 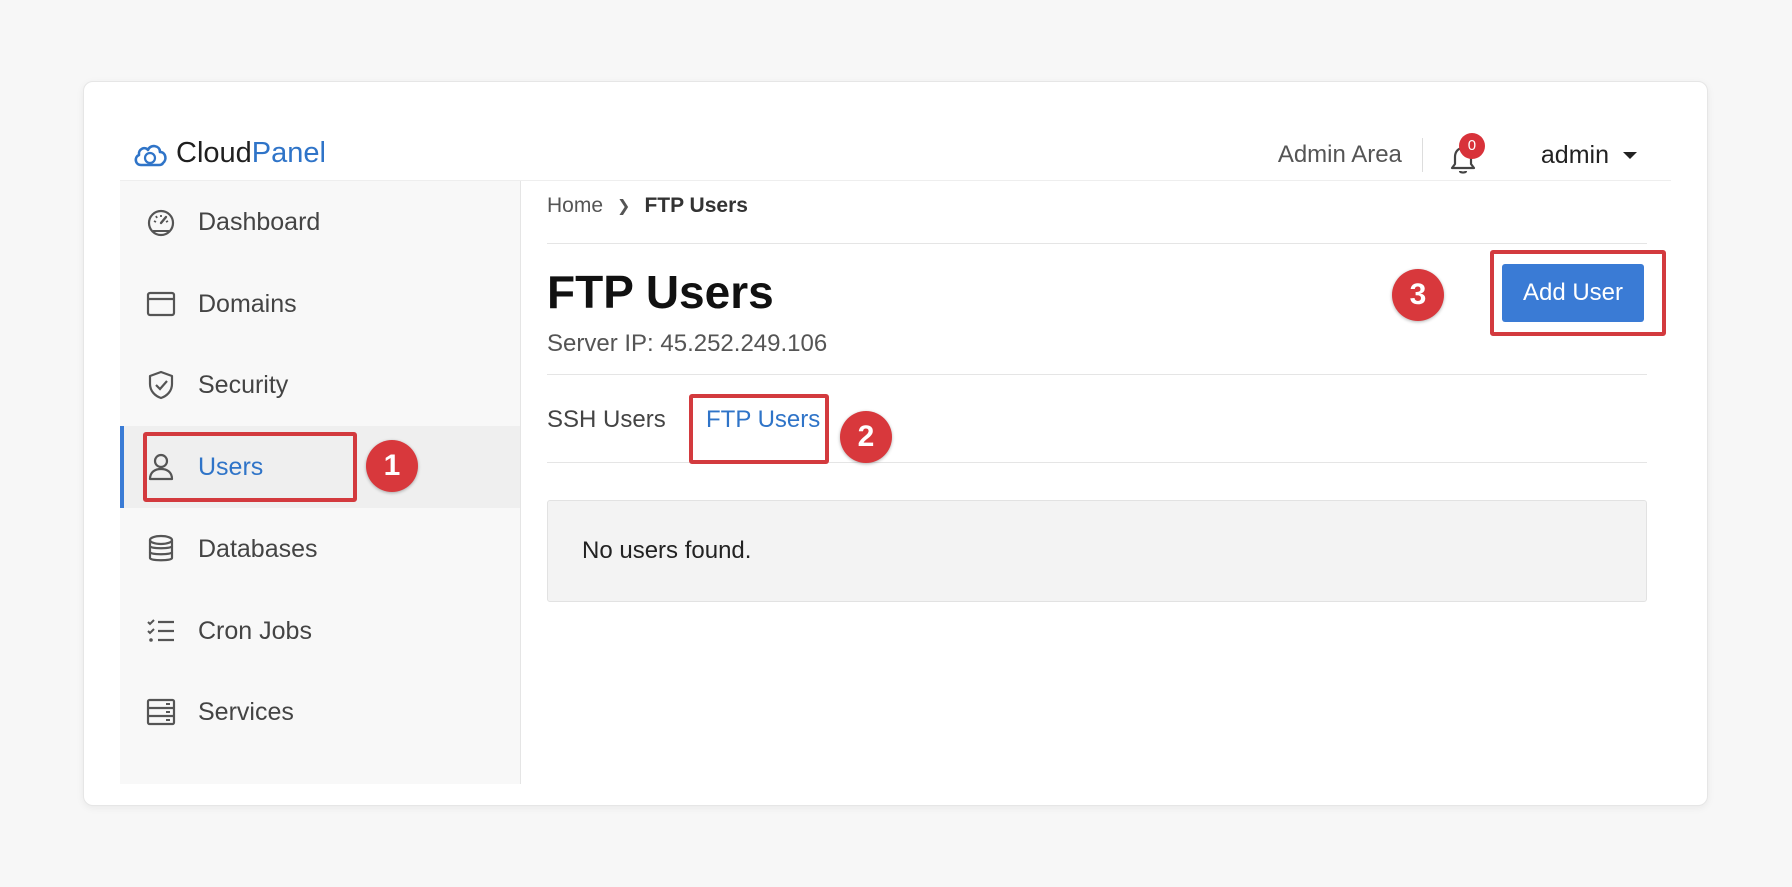 What do you see at coordinates (320, 549) in the screenshot?
I see `sidebar-item-databases: Databases` at bounding box center [320, 549].